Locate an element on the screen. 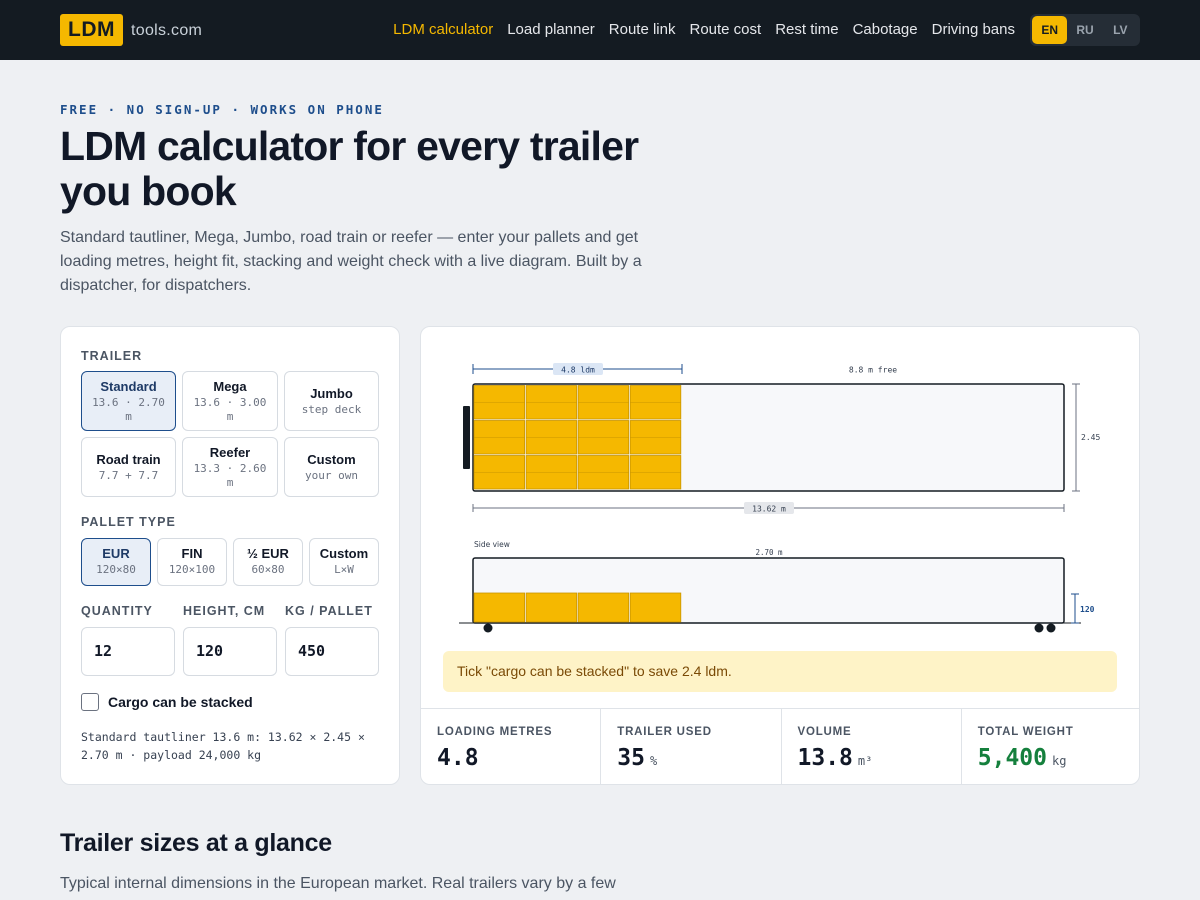 The width and height of the screenshot is (1200, 900). nav-link-rest-time: Rest time is located at coordinates (806, 29).